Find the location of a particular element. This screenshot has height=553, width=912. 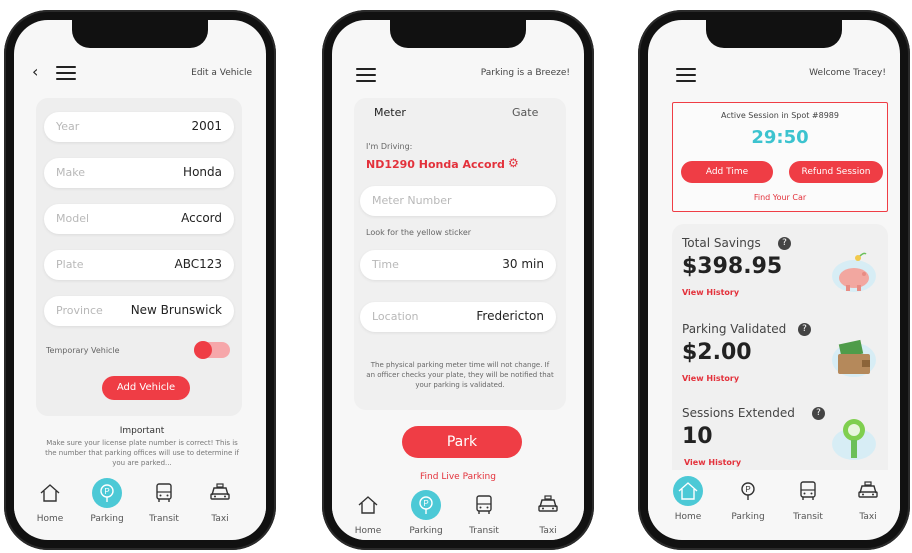

tab-bar: Home P Parking Transit Taxi is located at coordinates (774, 502).